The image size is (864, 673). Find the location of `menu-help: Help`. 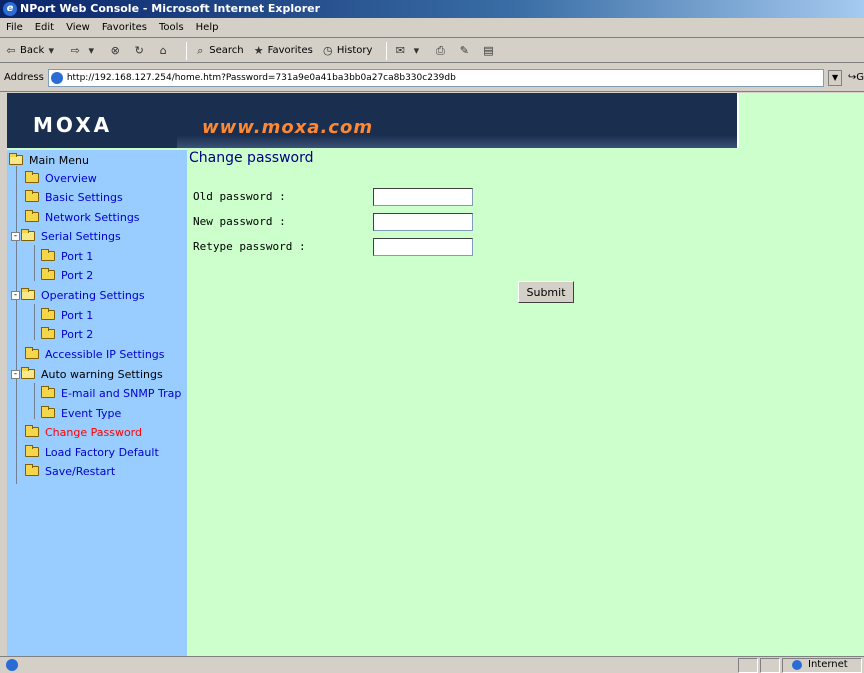

menu-help: Help is located at coordinates (207, 27).